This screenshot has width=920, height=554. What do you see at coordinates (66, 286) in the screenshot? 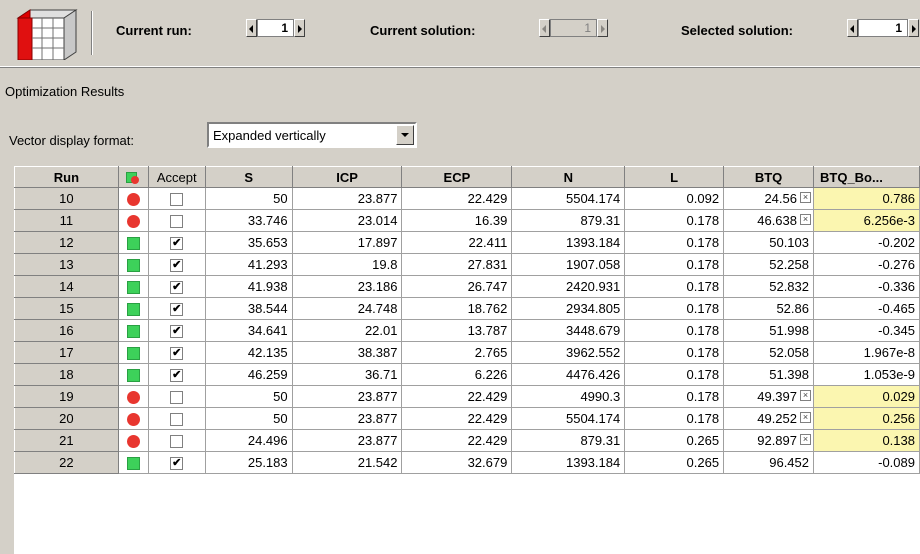
I see `row-header-run: 14` at bounding box center [66, 286].